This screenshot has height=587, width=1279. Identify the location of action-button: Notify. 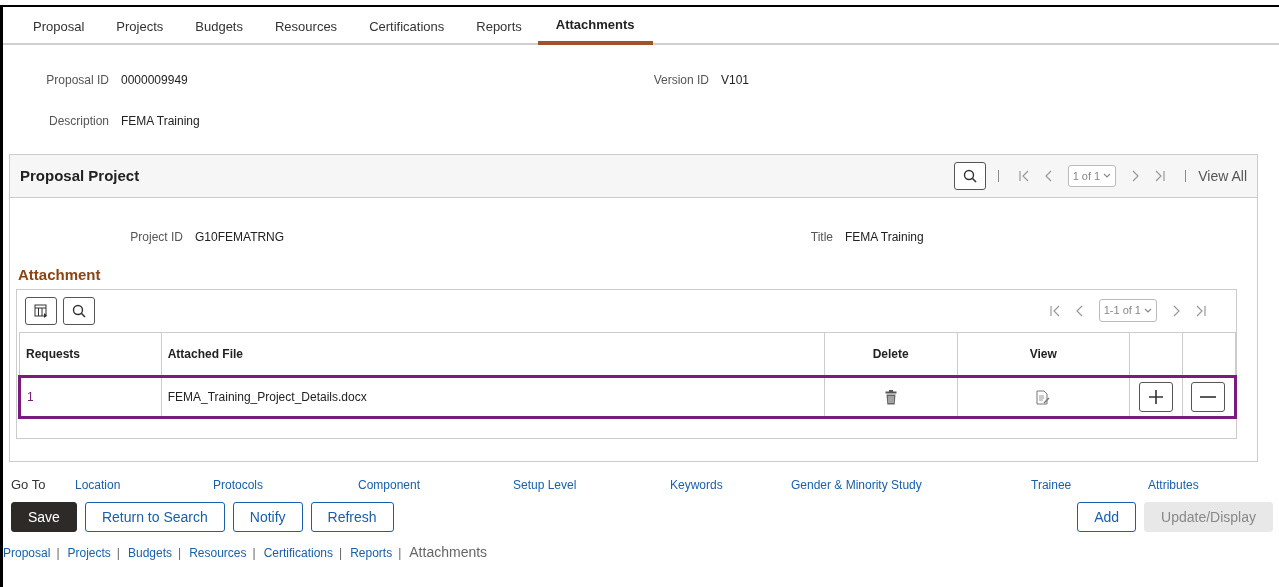
(267, 517).